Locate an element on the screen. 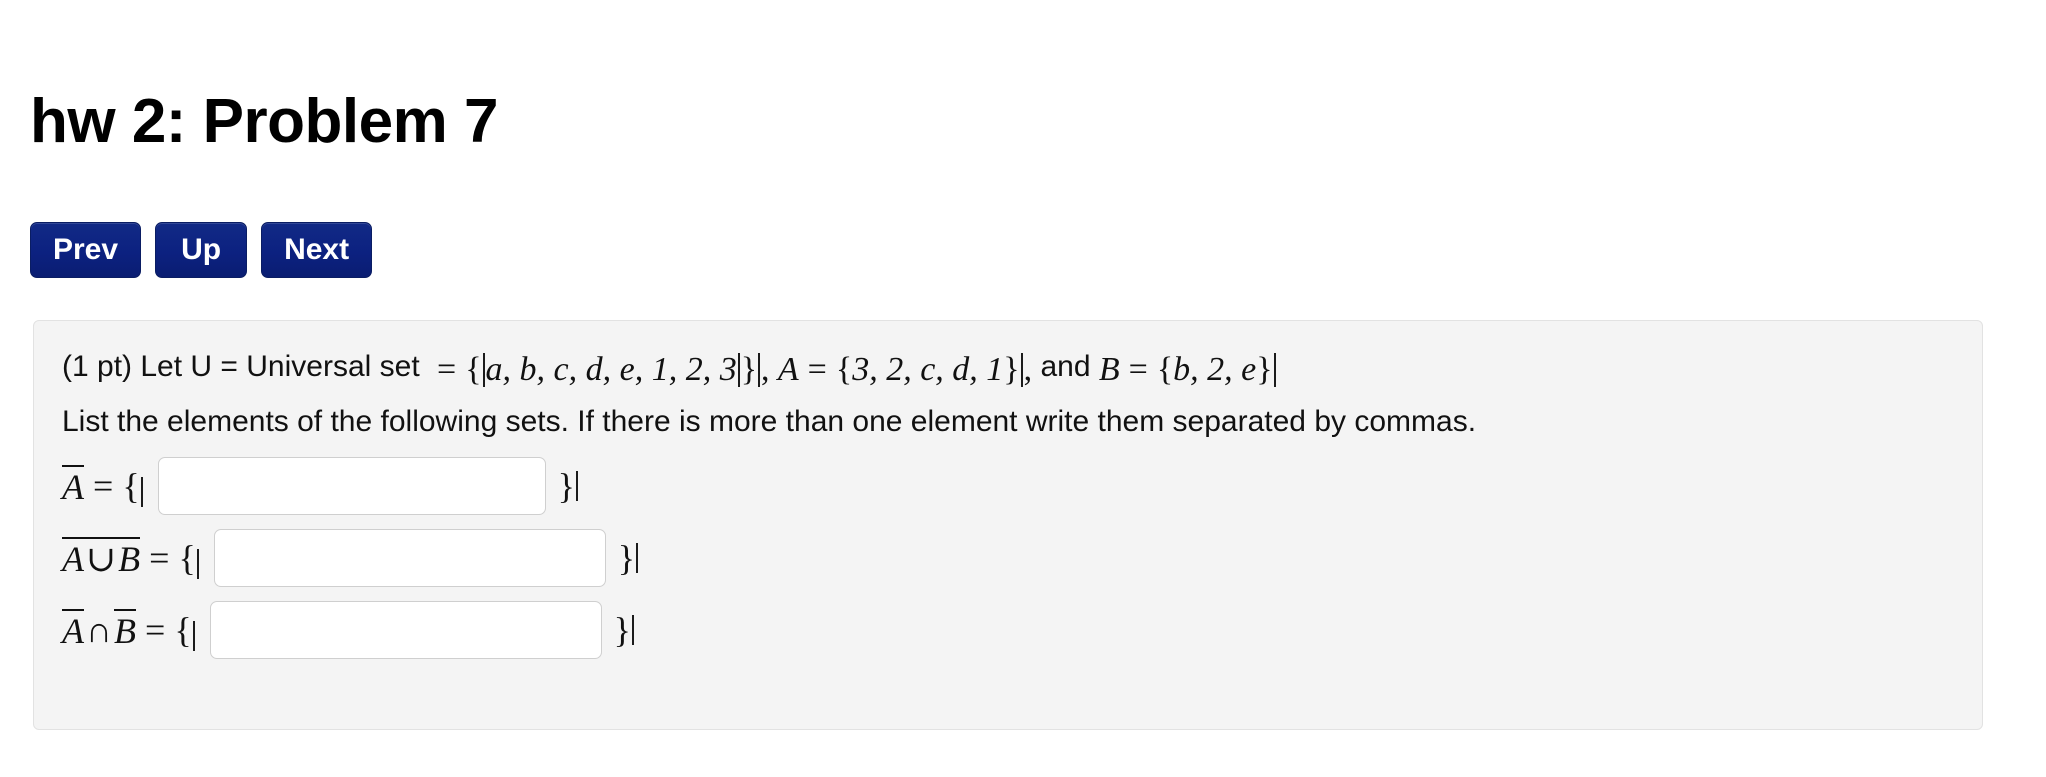 This screenshot has height=777, width=2046. problem-navigation: Prev Up Next is located at coordinates (201, 250).